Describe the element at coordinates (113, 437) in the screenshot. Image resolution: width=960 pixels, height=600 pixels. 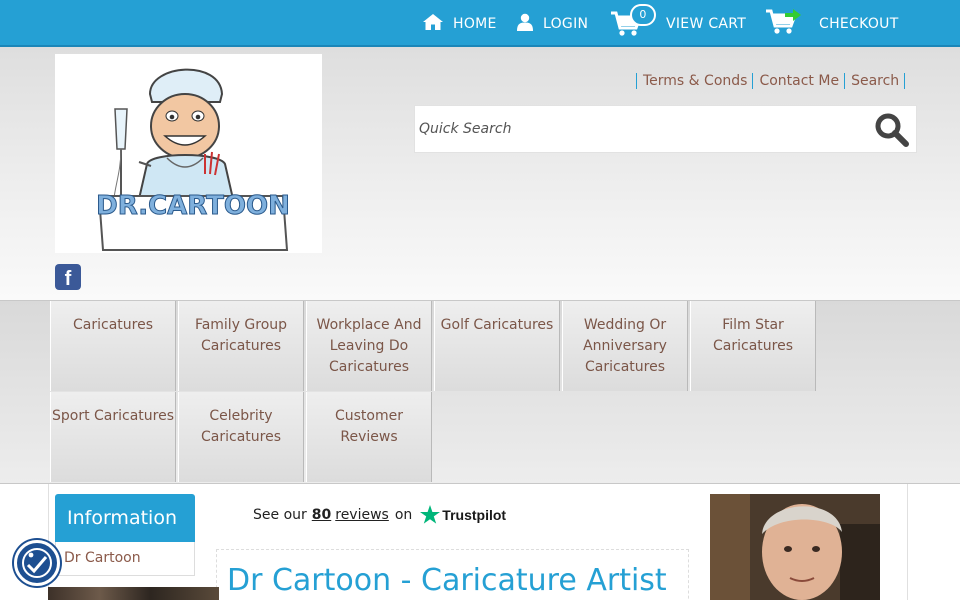
I see `menu-item-sport: Sport Caricatures` at that location.